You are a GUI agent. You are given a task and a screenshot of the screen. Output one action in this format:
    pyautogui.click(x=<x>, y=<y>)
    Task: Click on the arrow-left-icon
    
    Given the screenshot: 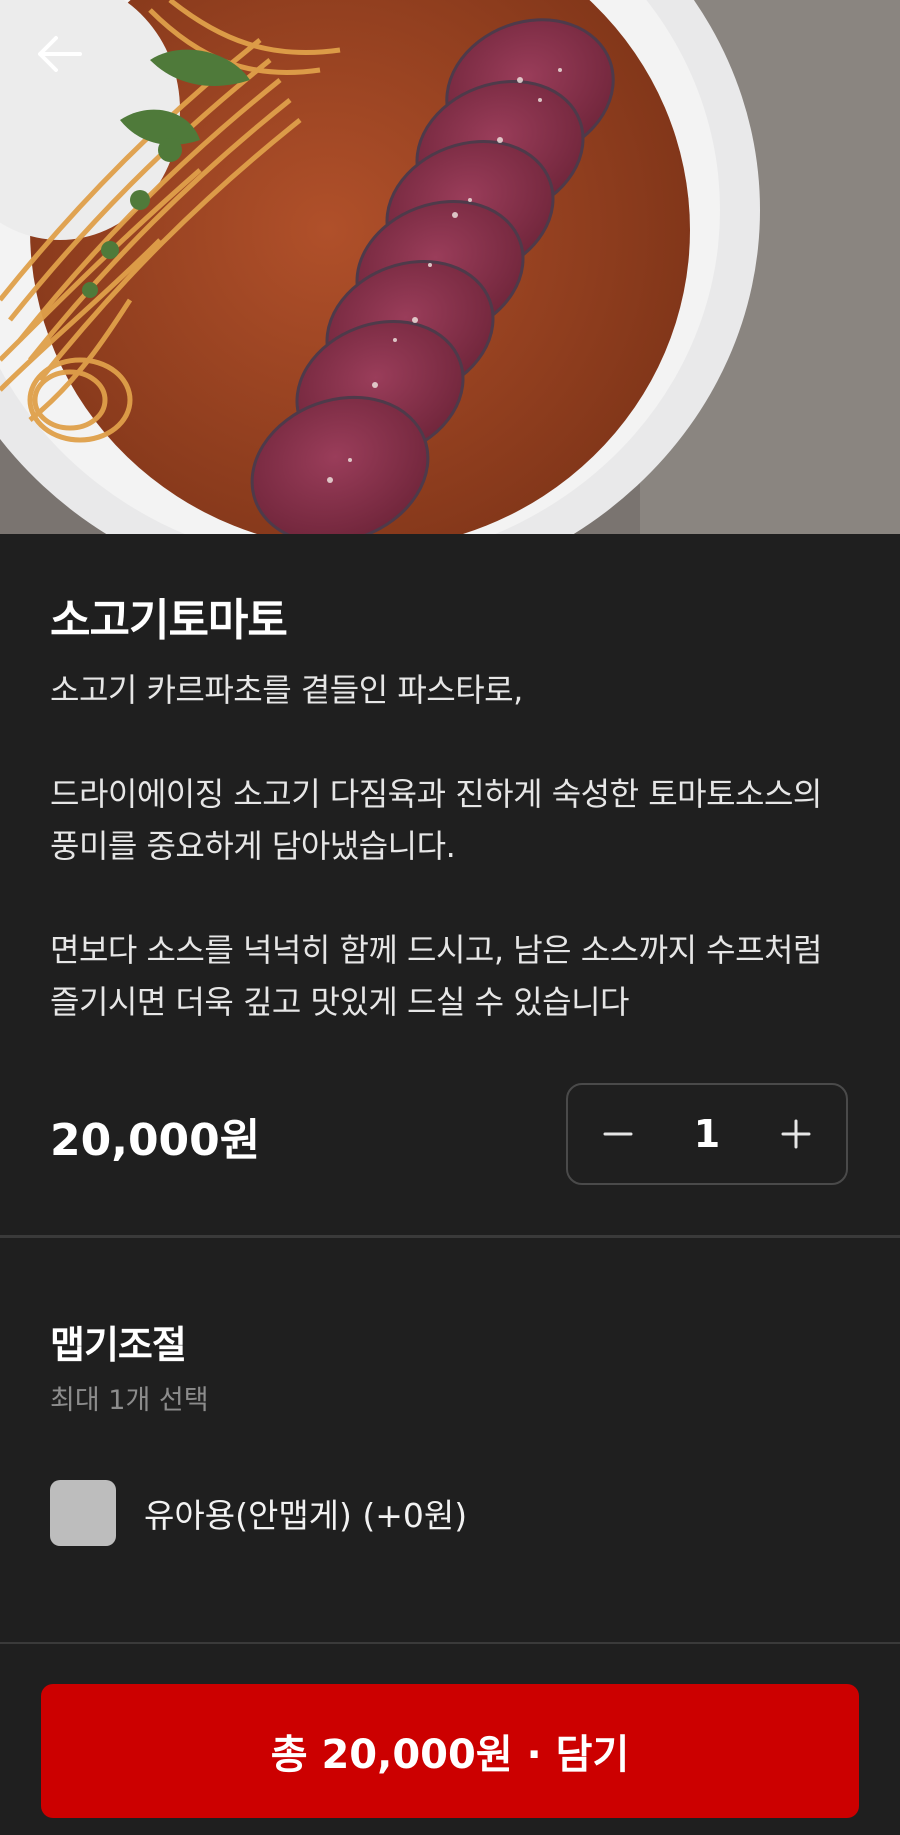 What is the action you would take?
    pyautogui.click(x=60, y=54)
    